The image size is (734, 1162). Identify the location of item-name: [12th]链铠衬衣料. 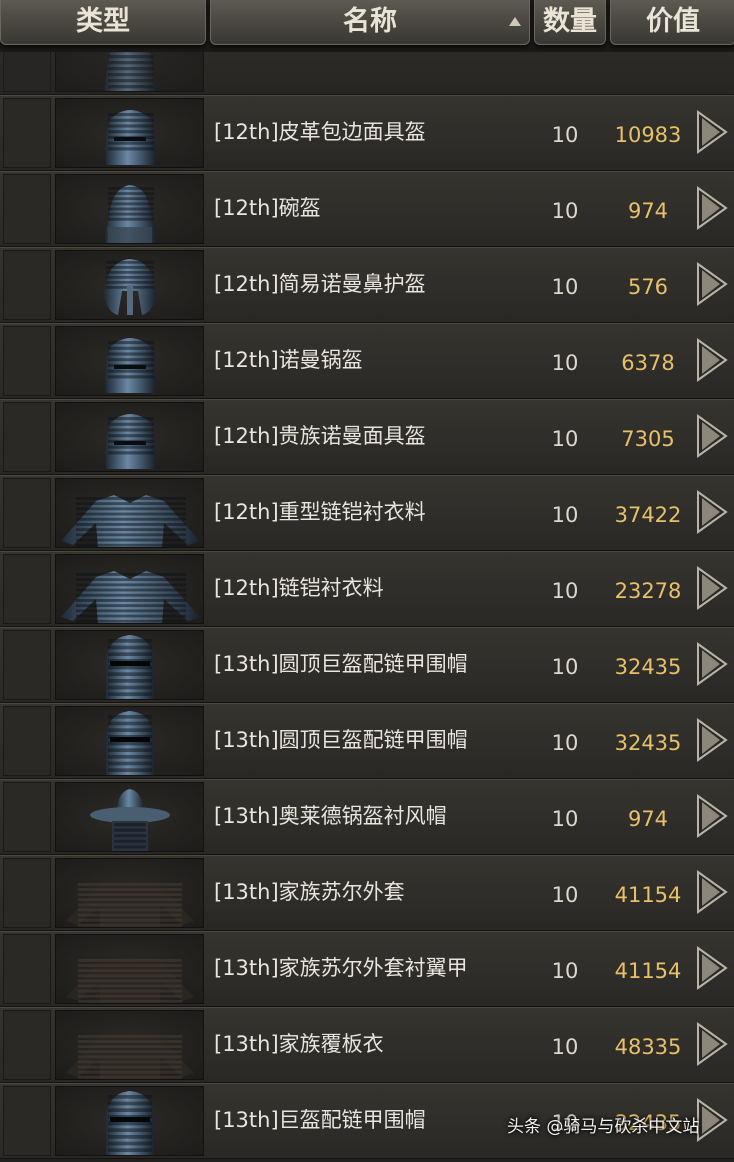
(299, 588).